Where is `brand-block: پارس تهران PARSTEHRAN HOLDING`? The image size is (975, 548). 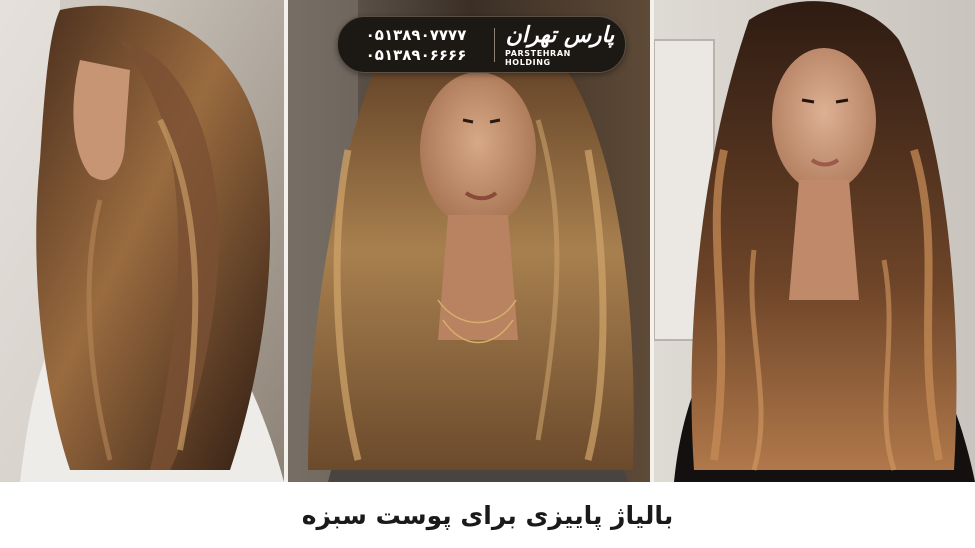 brand-block: پارس تهران PARSTEHRAN HOLDING is located at coordinates (560, 45).